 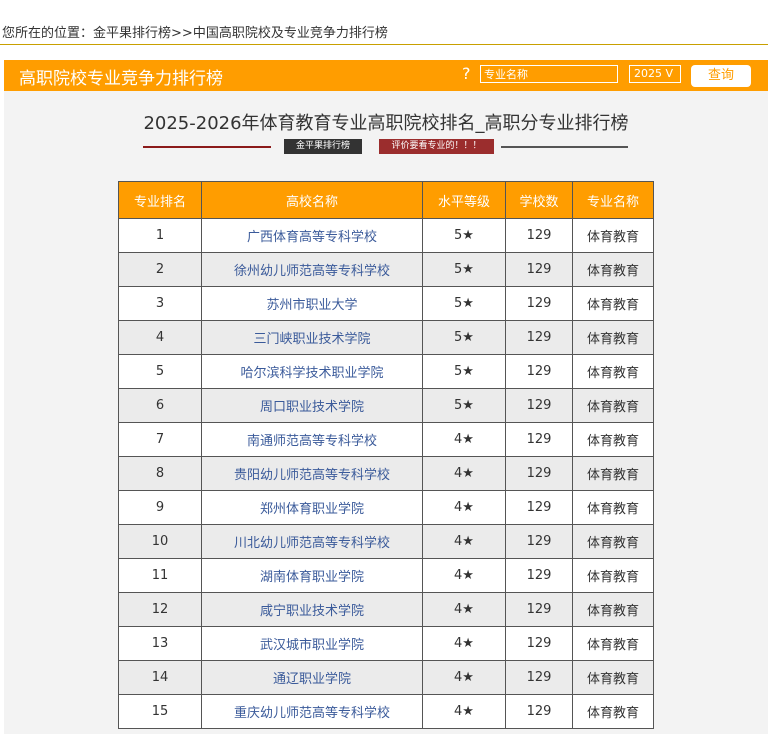 I want to click on school-link: 武汉城市职业学院, so click(x=312, y=643).